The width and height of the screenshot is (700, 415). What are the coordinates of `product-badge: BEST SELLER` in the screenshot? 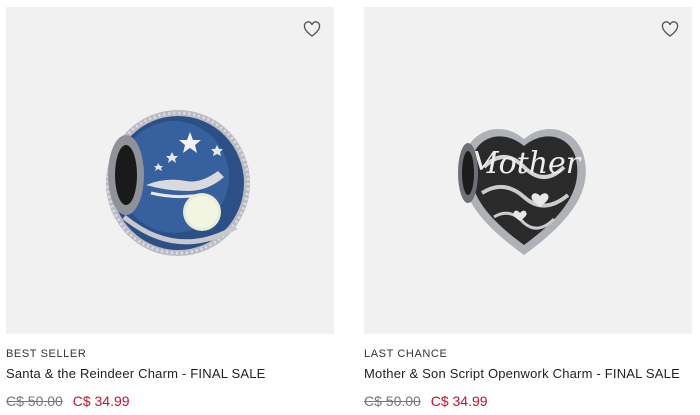 It's located at (46, 354).